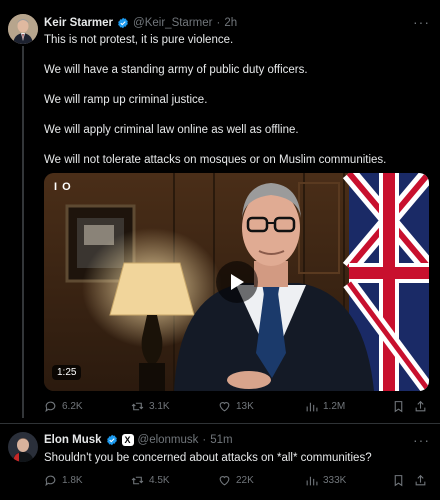  I want to click on like-count: 13K, so click(245, 406).